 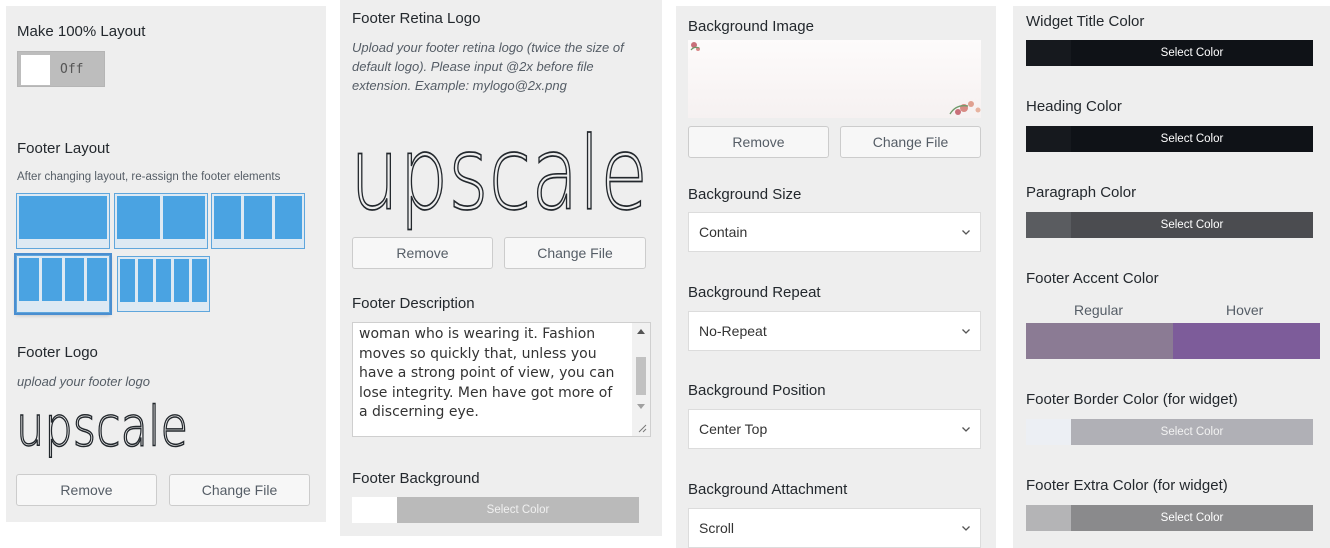 What do you see at coordinates (416, 18) in the screenshot?
I see `footer-retina-logo-title: Footer Retina Logo` at bounding box center [416, 18].